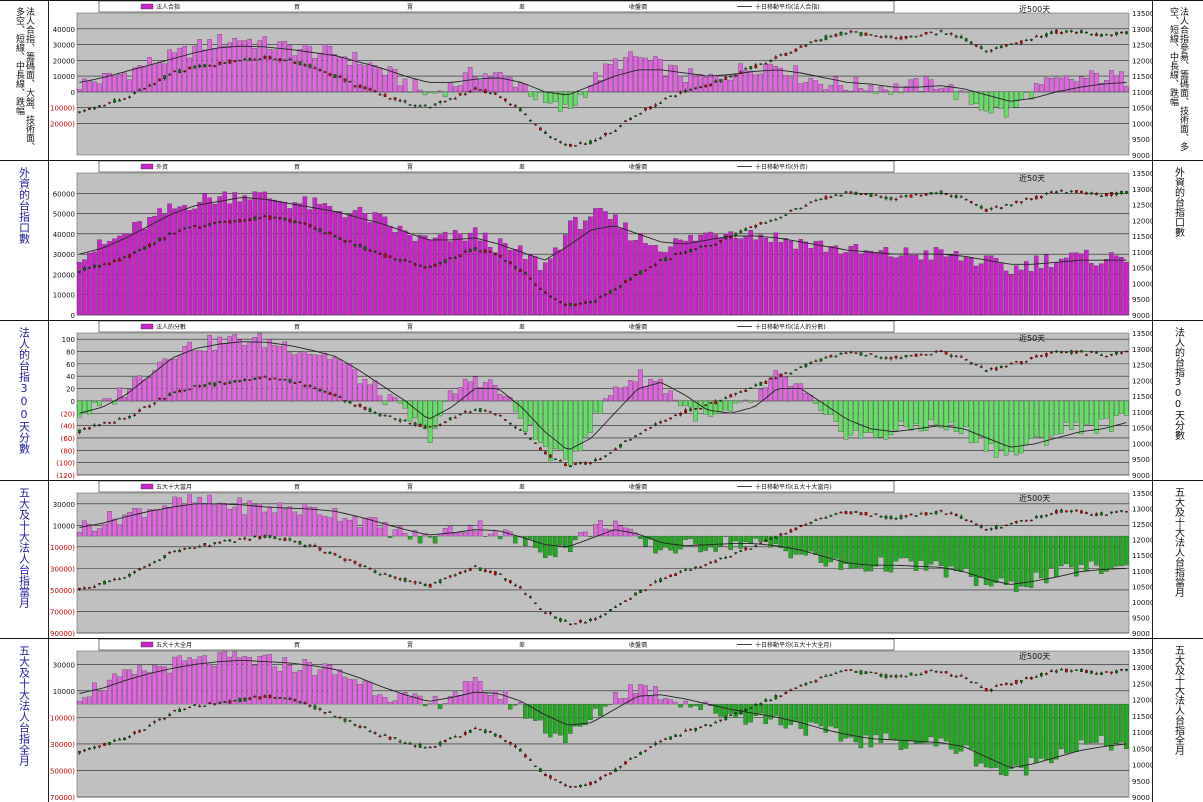 Image resolution: width=1203 pixels, height=802 pixels. What do you see at coordinates (297, 7) in the screenshot?
I see `legend-mark-label: 買` at bounding box center [297, 7].